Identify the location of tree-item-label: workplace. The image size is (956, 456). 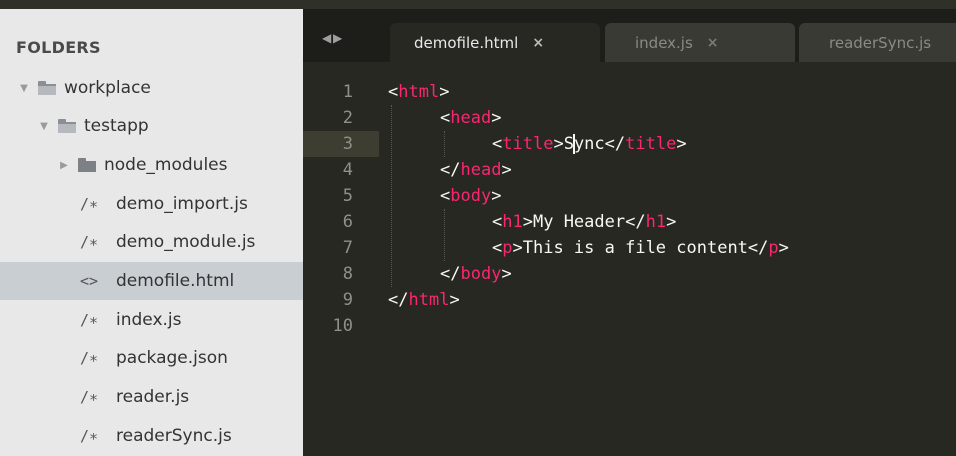
(107, 88).